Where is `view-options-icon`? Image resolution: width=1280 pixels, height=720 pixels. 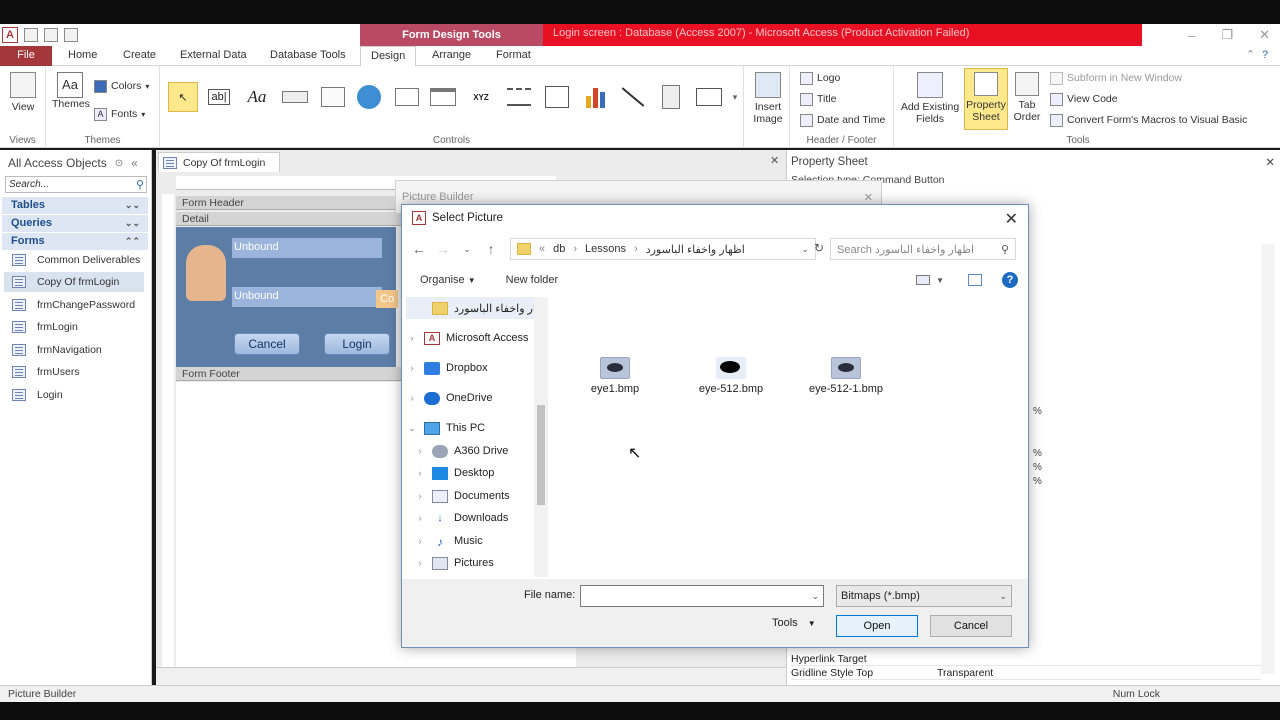 view-options-icon is located at coordinates (923, 280).